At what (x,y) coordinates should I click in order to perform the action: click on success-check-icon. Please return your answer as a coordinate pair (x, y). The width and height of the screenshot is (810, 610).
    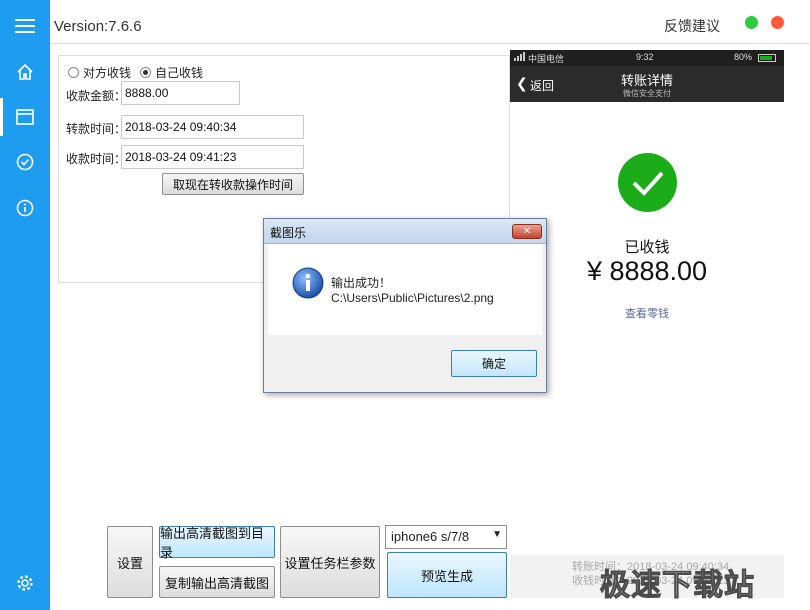
    Looking at the image, I should click on (647, 182).